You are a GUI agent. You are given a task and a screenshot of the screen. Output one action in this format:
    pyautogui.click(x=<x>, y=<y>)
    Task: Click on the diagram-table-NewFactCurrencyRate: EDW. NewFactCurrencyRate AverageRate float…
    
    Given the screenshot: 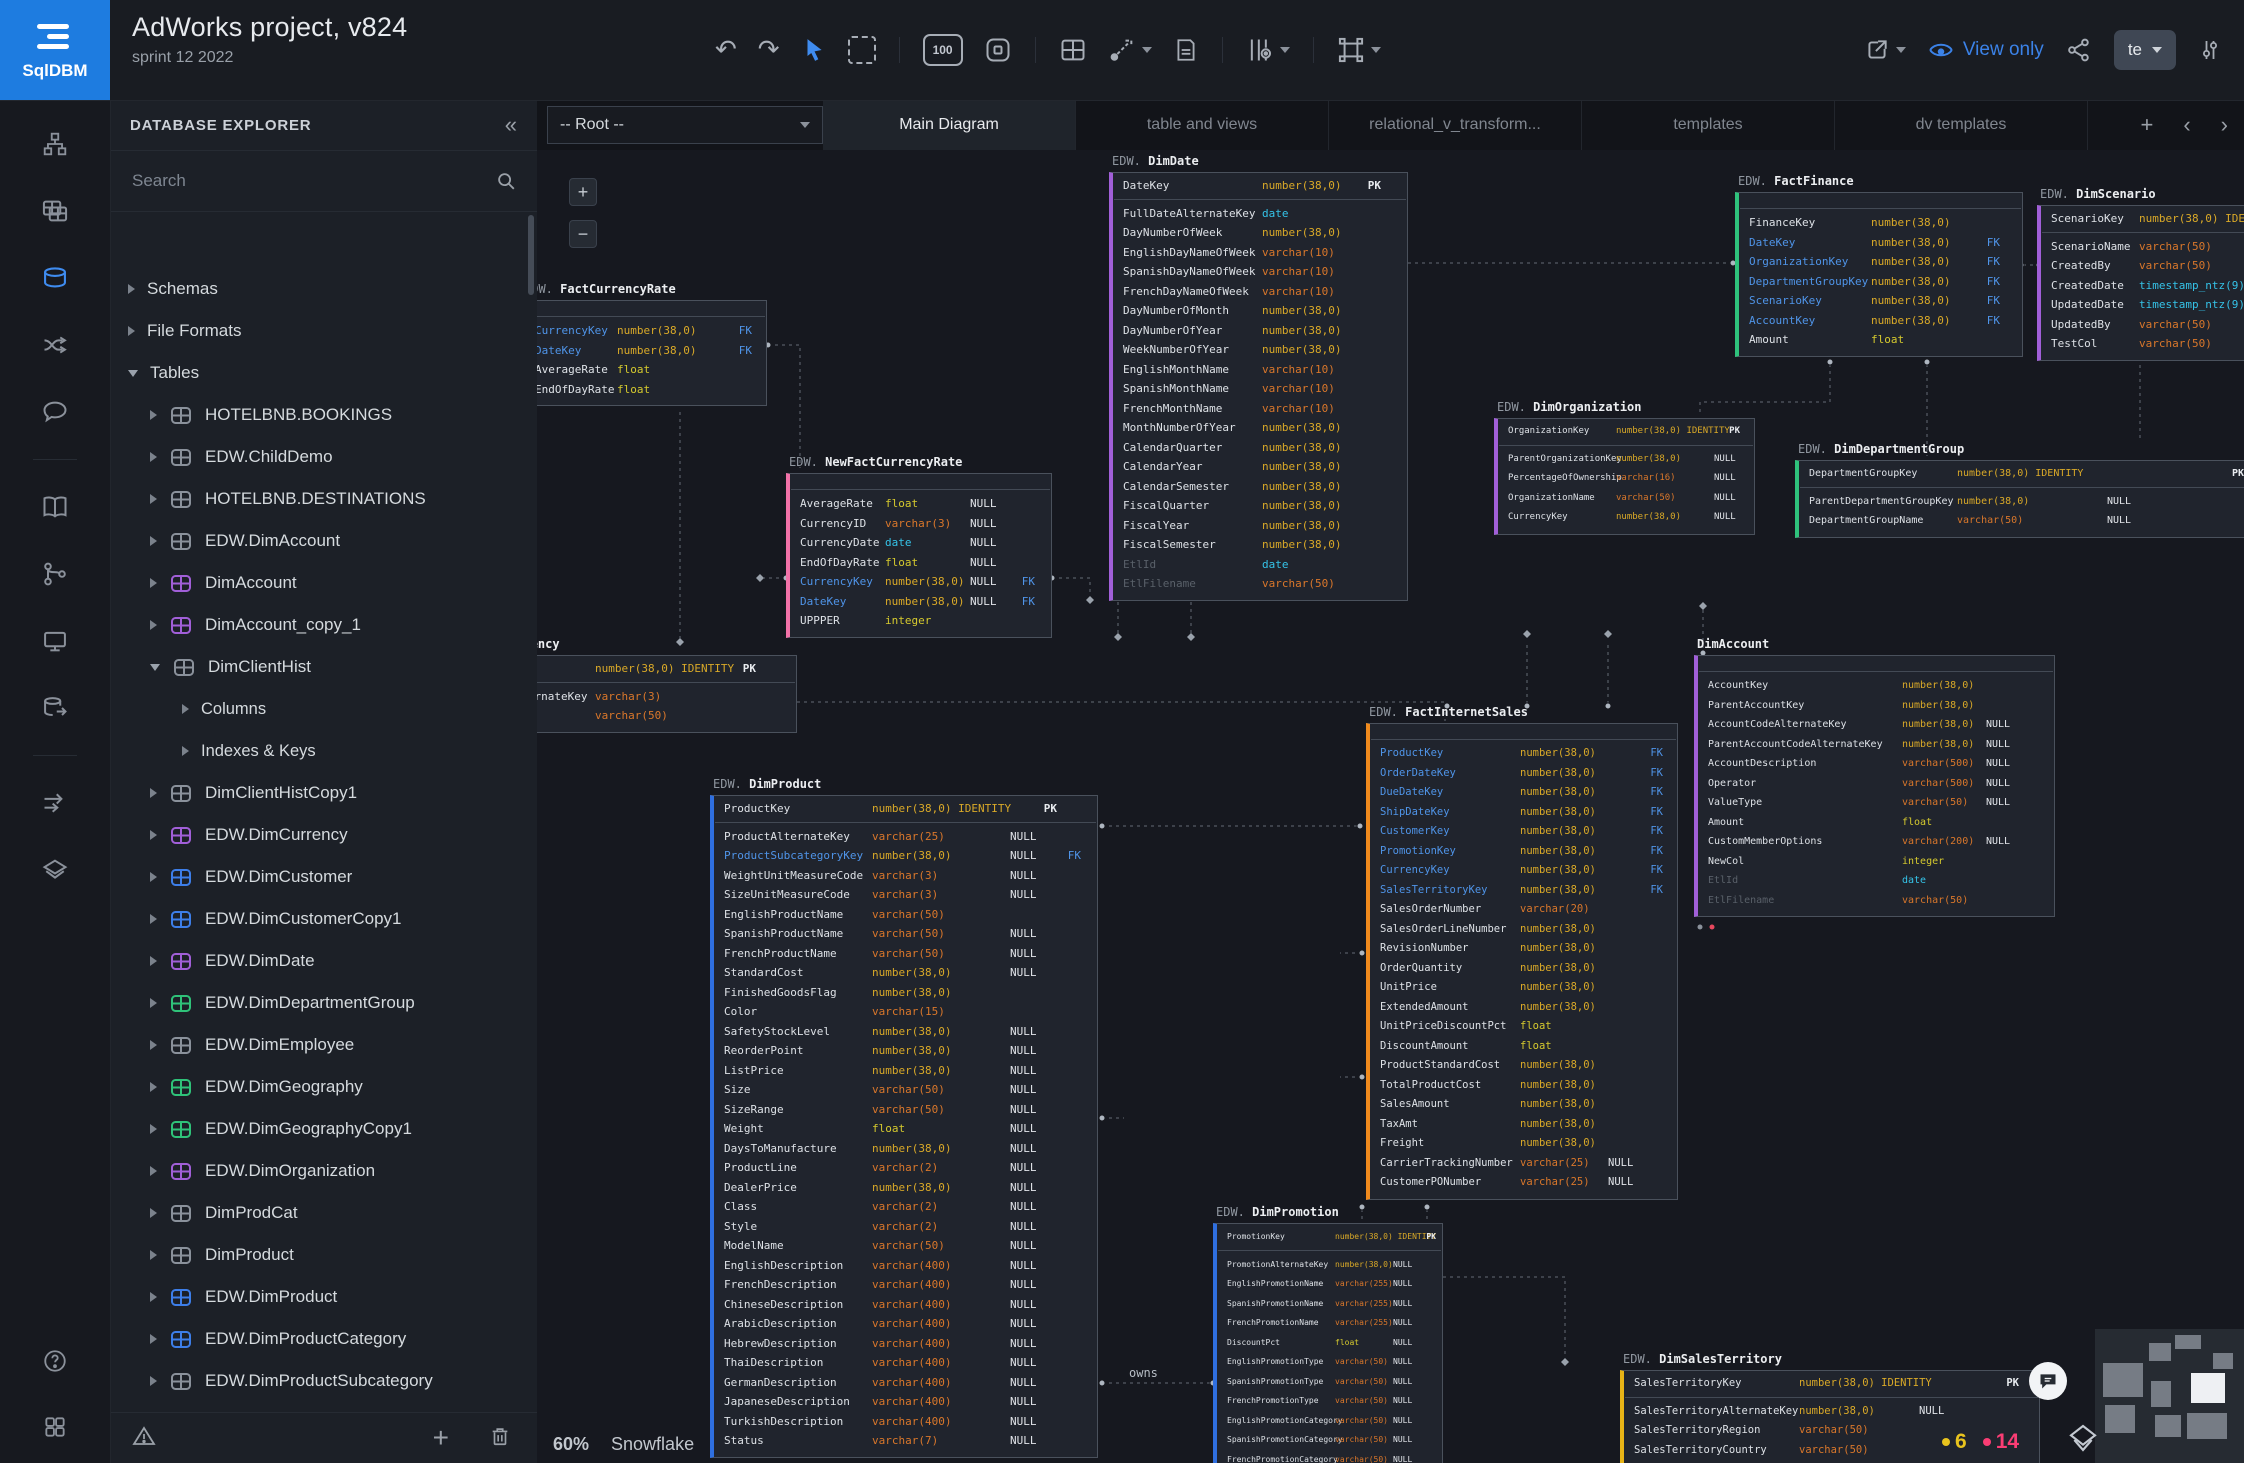 What is the action you would take?
    pyautogui.click(x=919, y=545)
    